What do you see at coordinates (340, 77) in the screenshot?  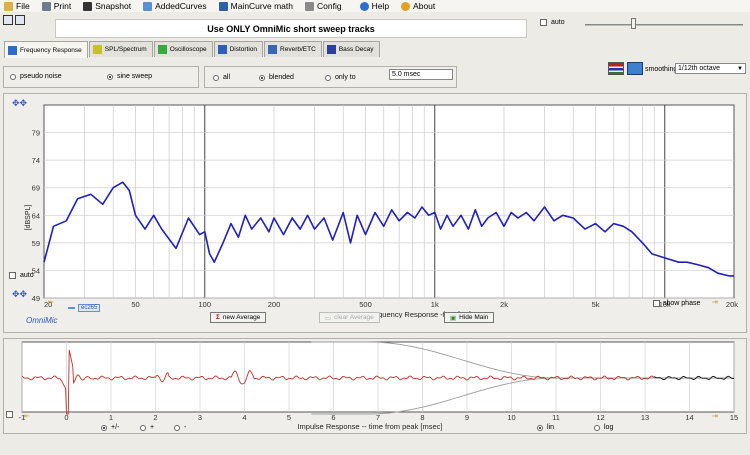 I see `radio-only-to: only to` at bounding box center [340, 77].